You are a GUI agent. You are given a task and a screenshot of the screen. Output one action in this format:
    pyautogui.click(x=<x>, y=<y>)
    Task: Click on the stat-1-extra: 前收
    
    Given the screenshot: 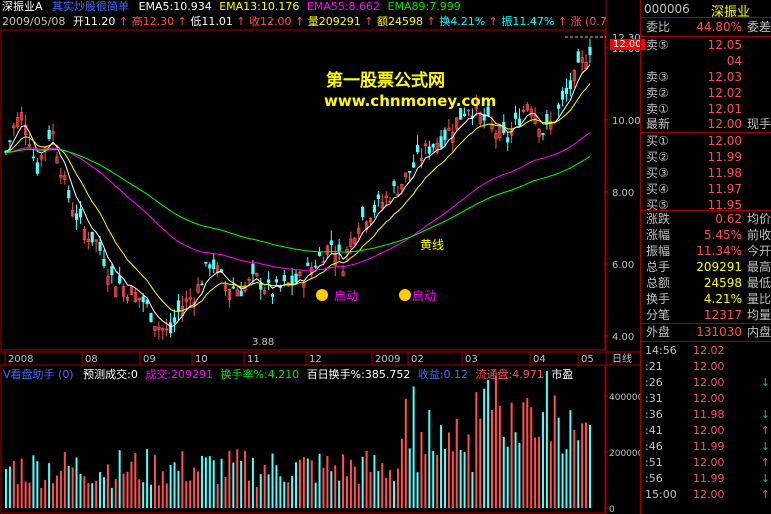 What is the action you would take?
    pyautogui.click(x=758, y=235)
    